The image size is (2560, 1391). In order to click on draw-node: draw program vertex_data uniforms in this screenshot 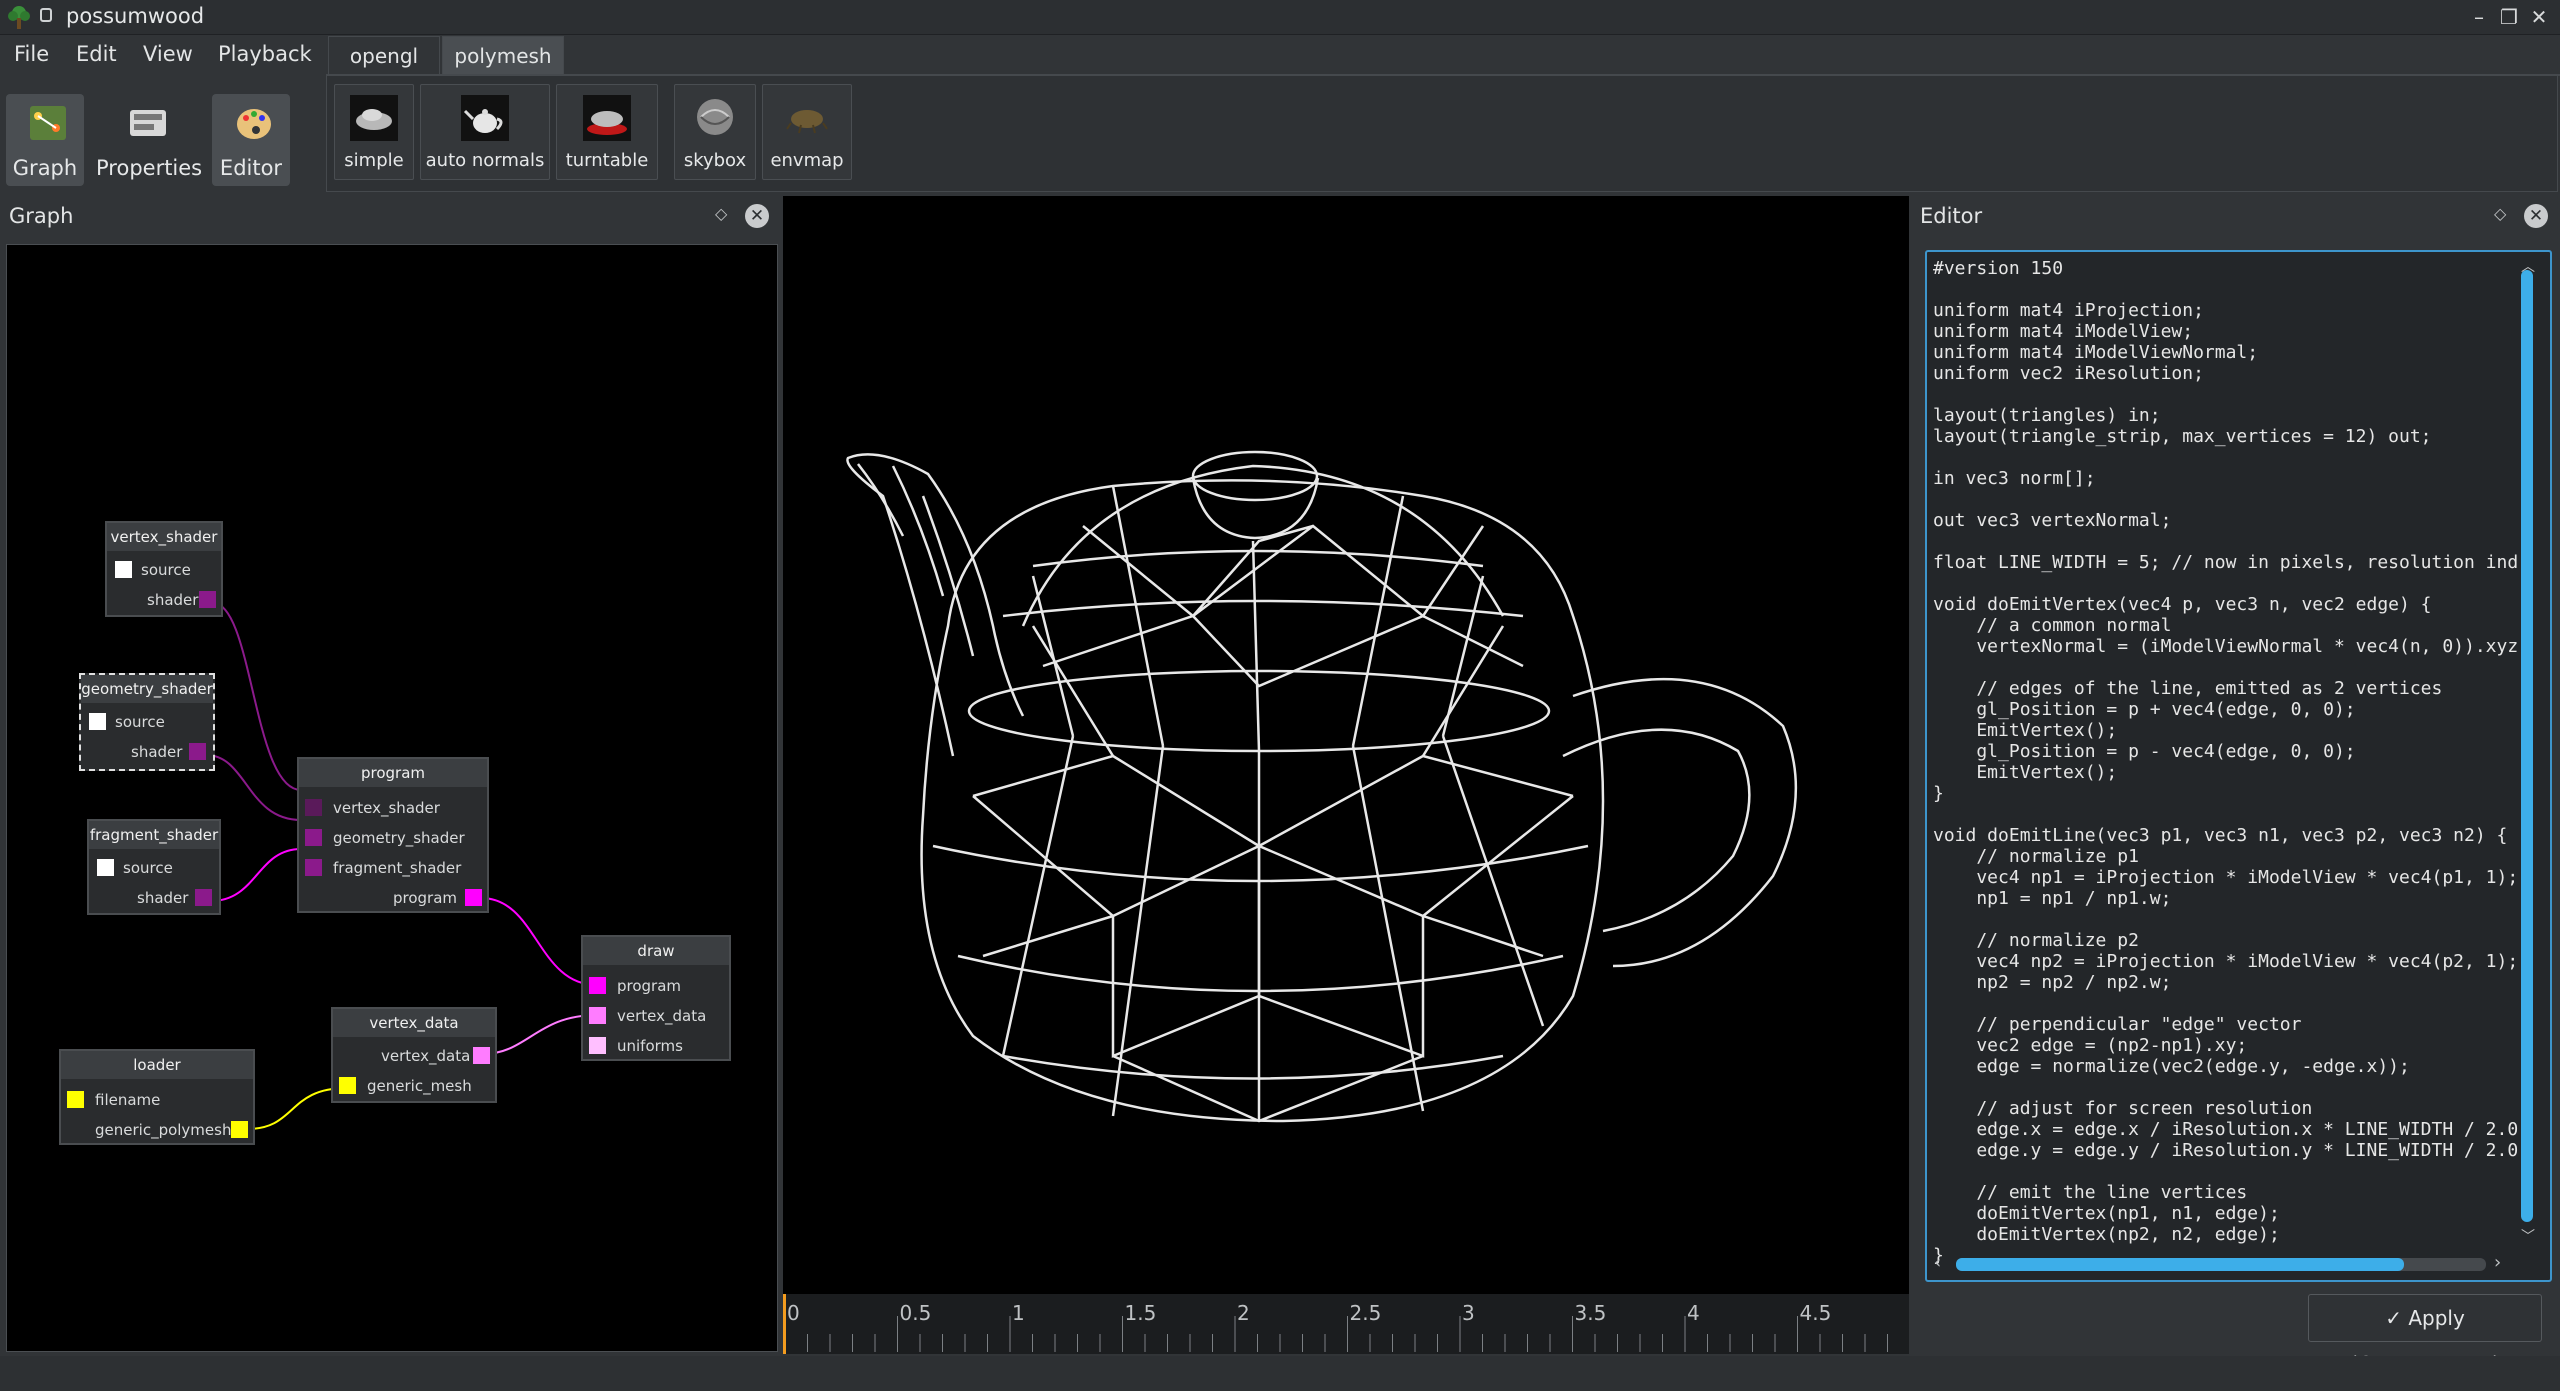, I will do `click(656, 998)`.